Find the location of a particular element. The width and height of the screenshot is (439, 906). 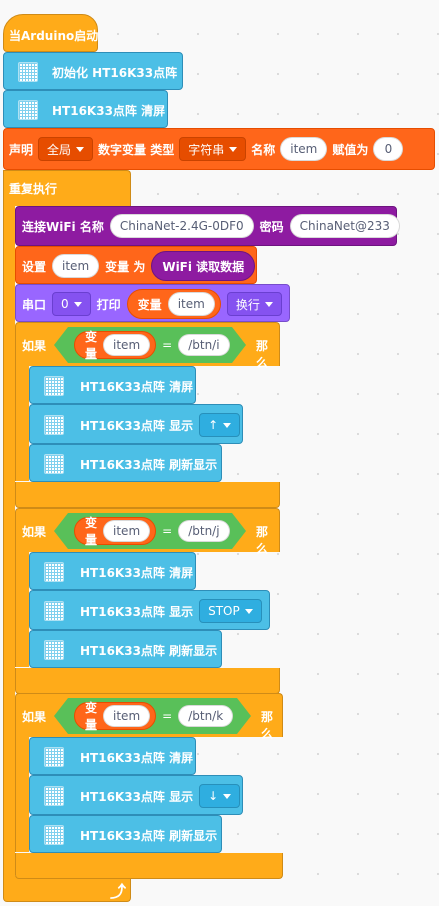

equals-condition: 变量 item = /btn/i is located at coordinates (150, 345).